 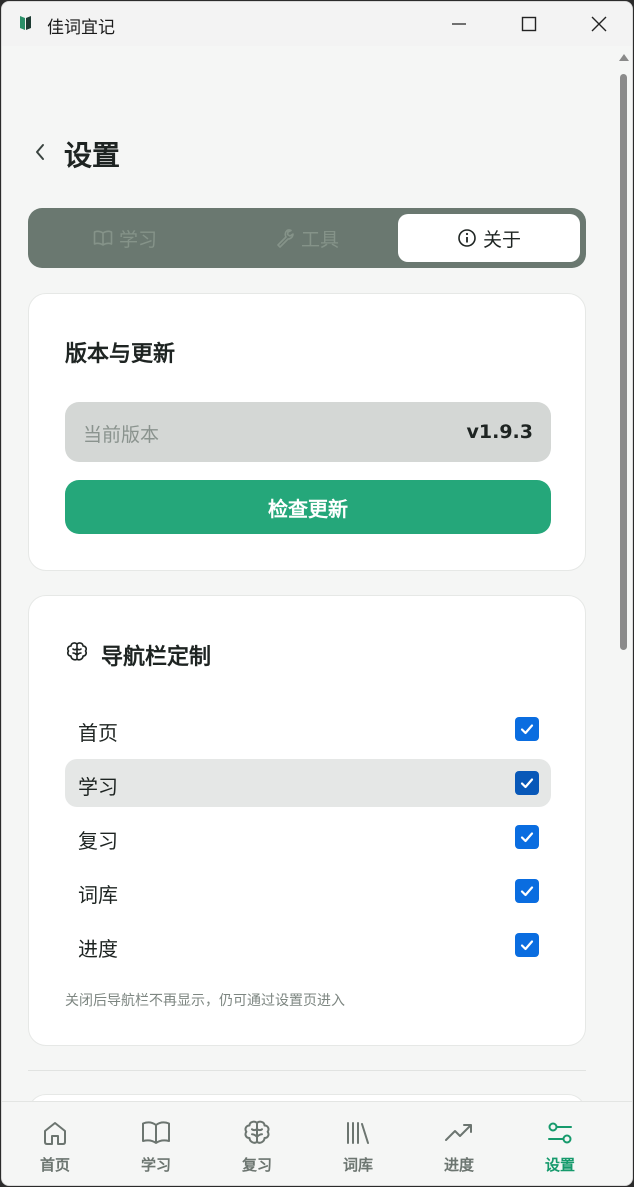 What do you see at coordinates (81, 28) in the screenshot?
I see `window-title: 佳词宜记` at bounding box center [81, 28].